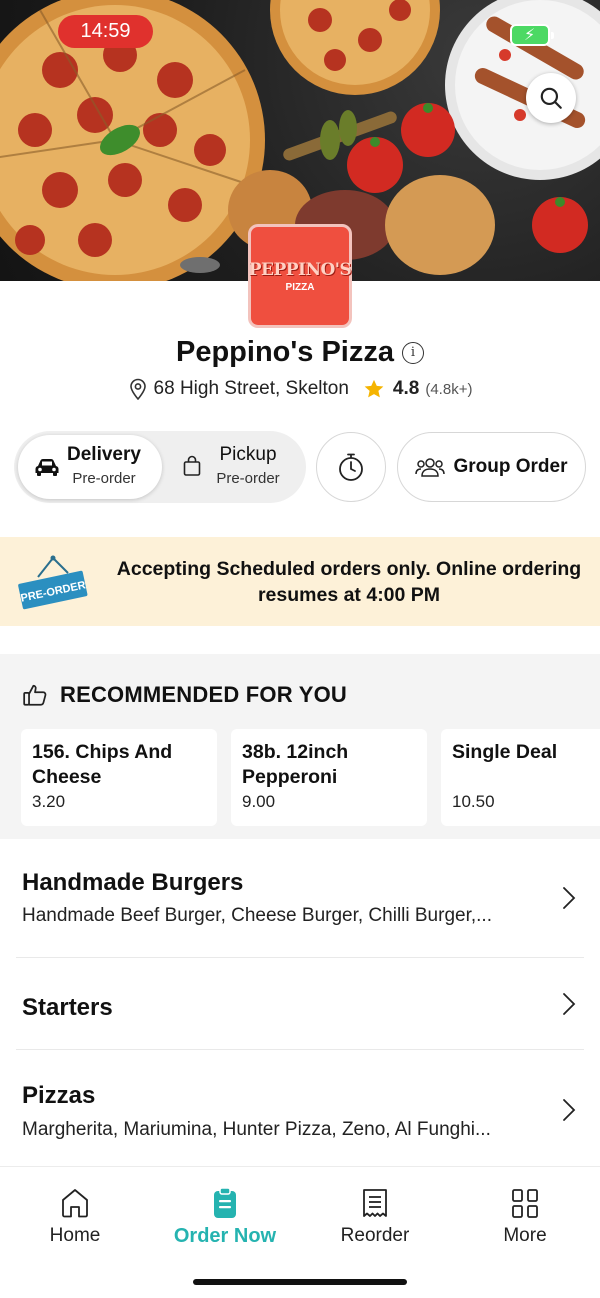 The image size is (600, 1298). Describe the element at coordinates (295, 764) in the screenshot. I see `recommended-item-name: 38b. 12inch Pepperoni` at that location.